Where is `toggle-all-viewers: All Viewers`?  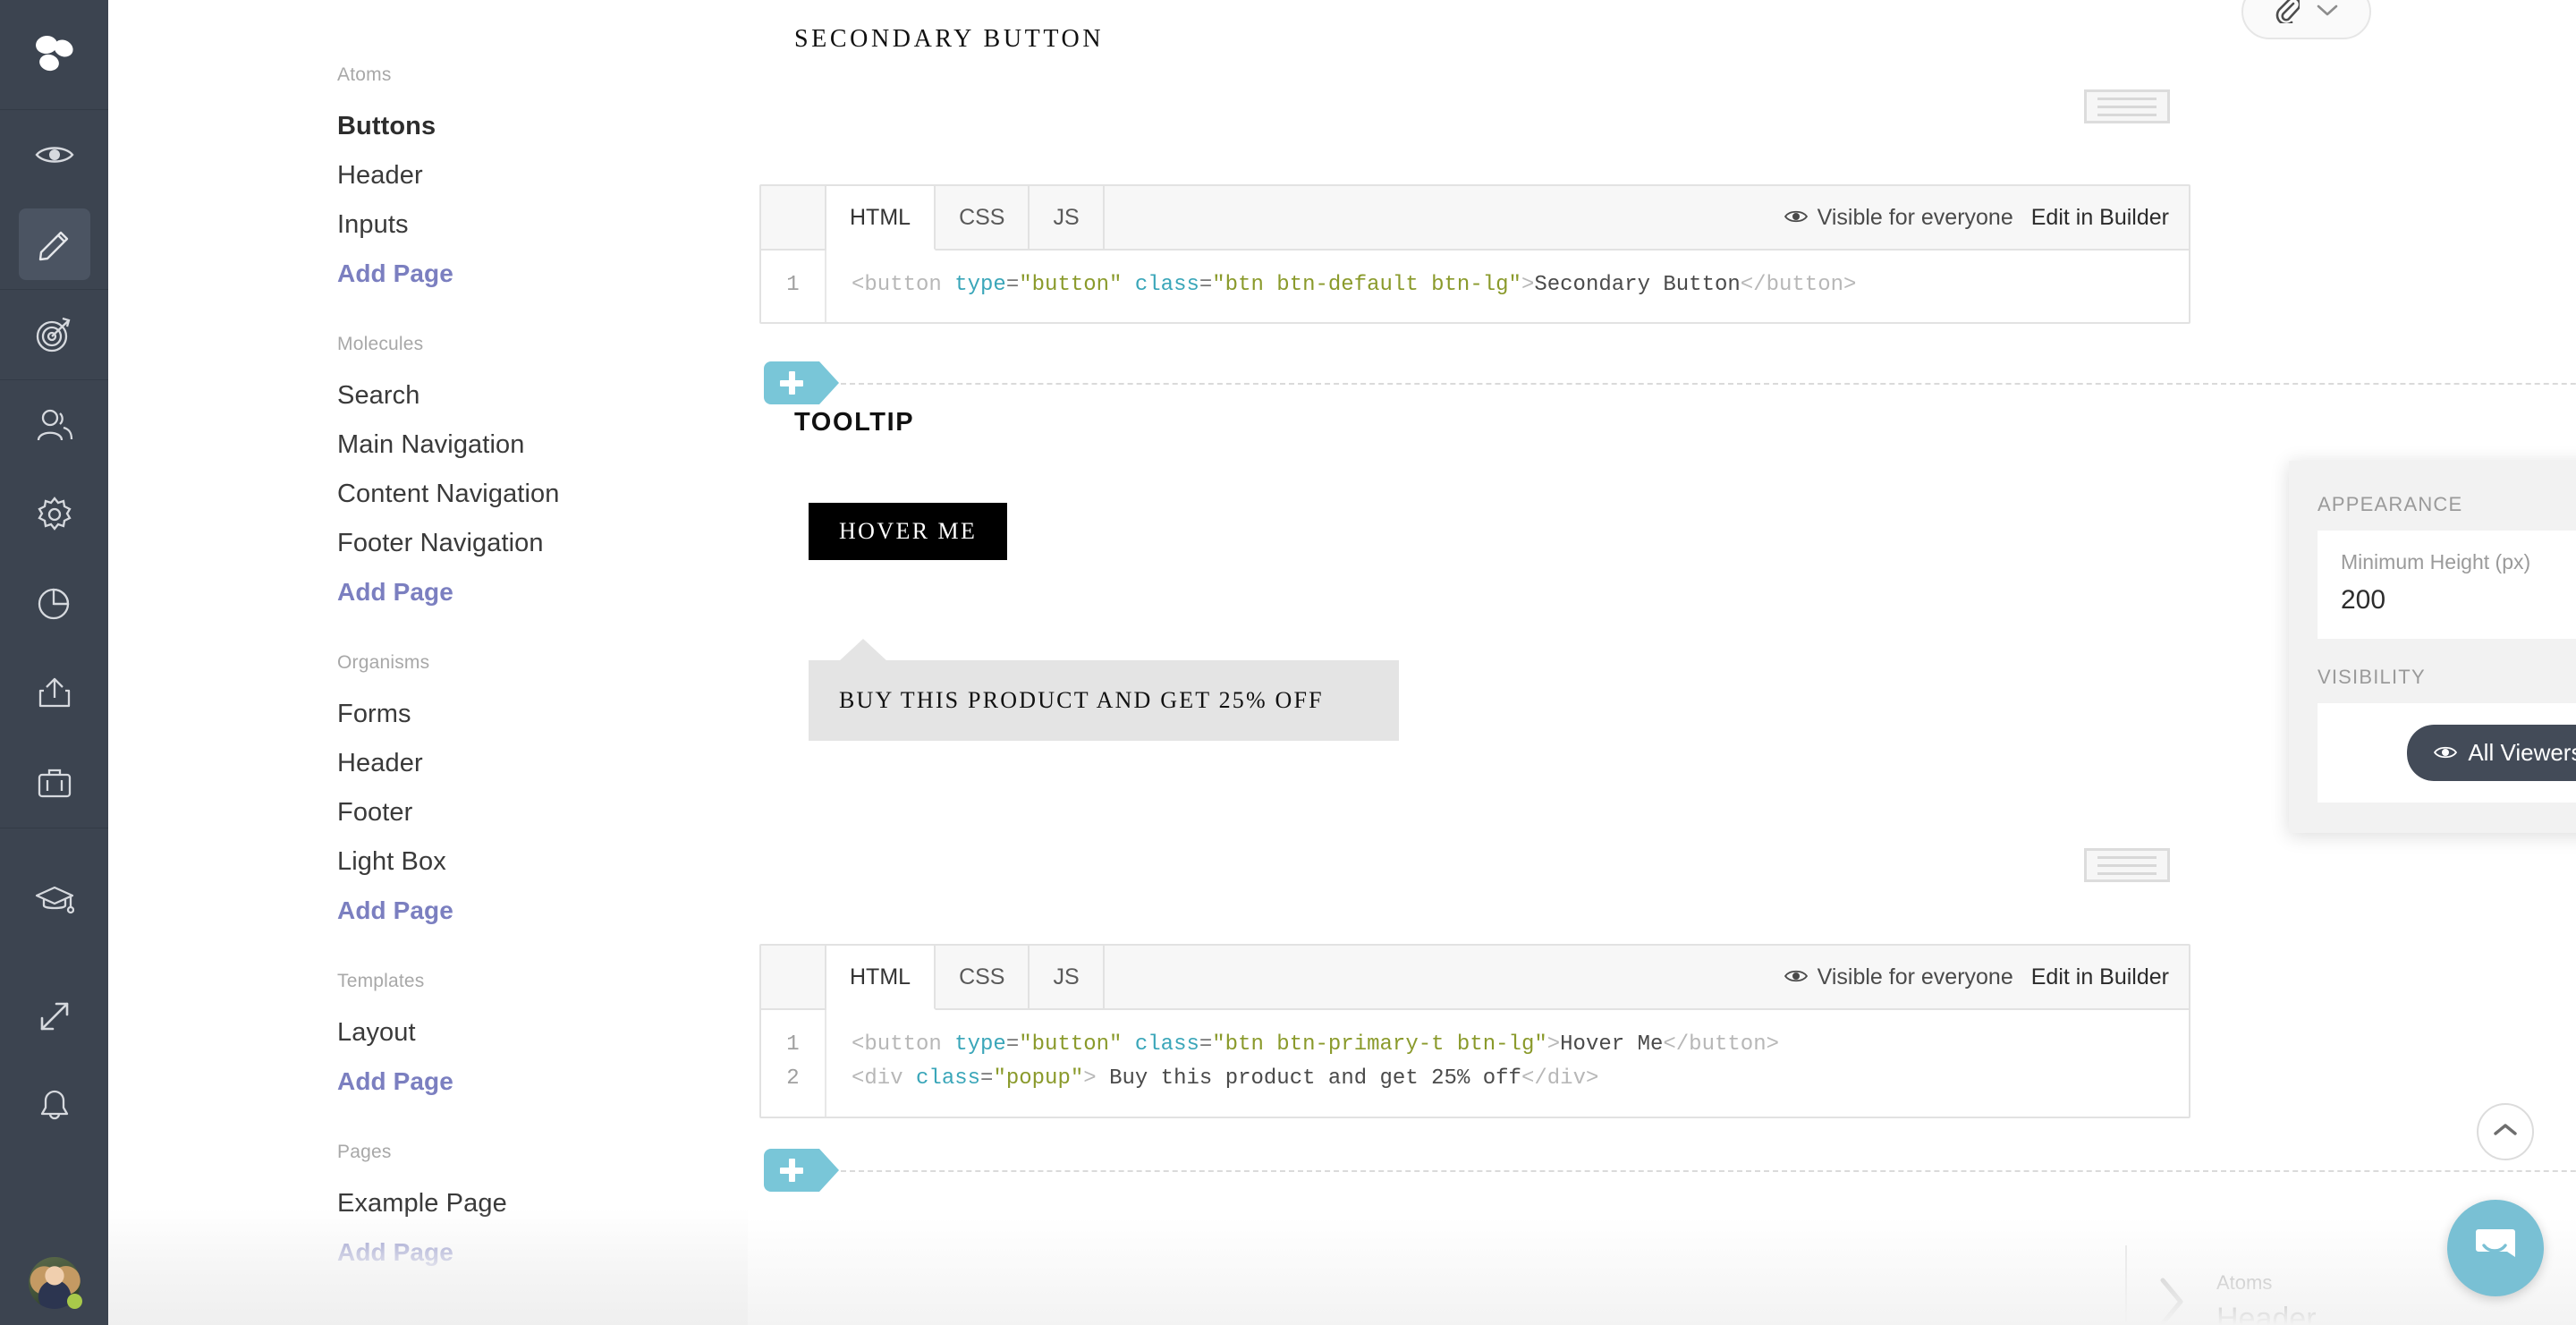 toggle-all-viewers: All Viewers is located at coordinates (2491, 753).